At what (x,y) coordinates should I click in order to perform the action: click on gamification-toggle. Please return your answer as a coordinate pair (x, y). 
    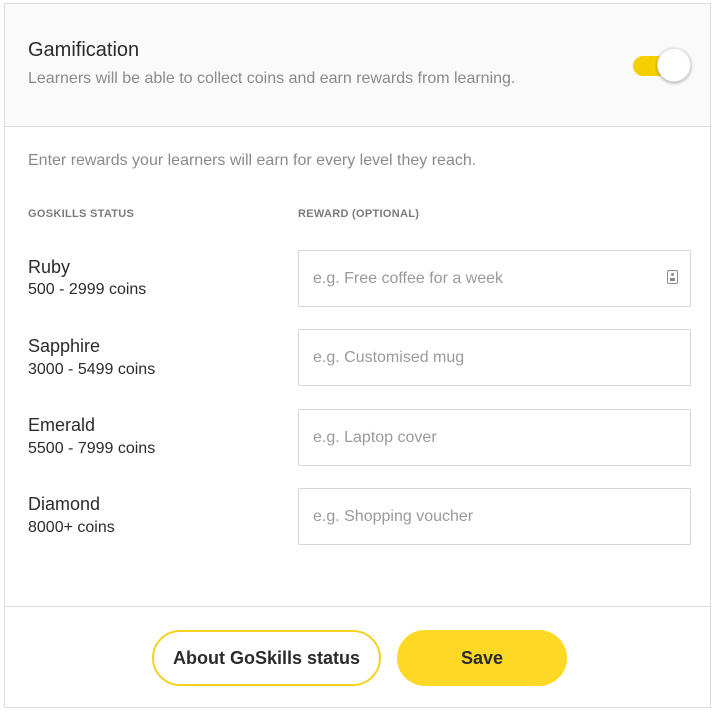
    Looking at the image, I should click on (662, 65).